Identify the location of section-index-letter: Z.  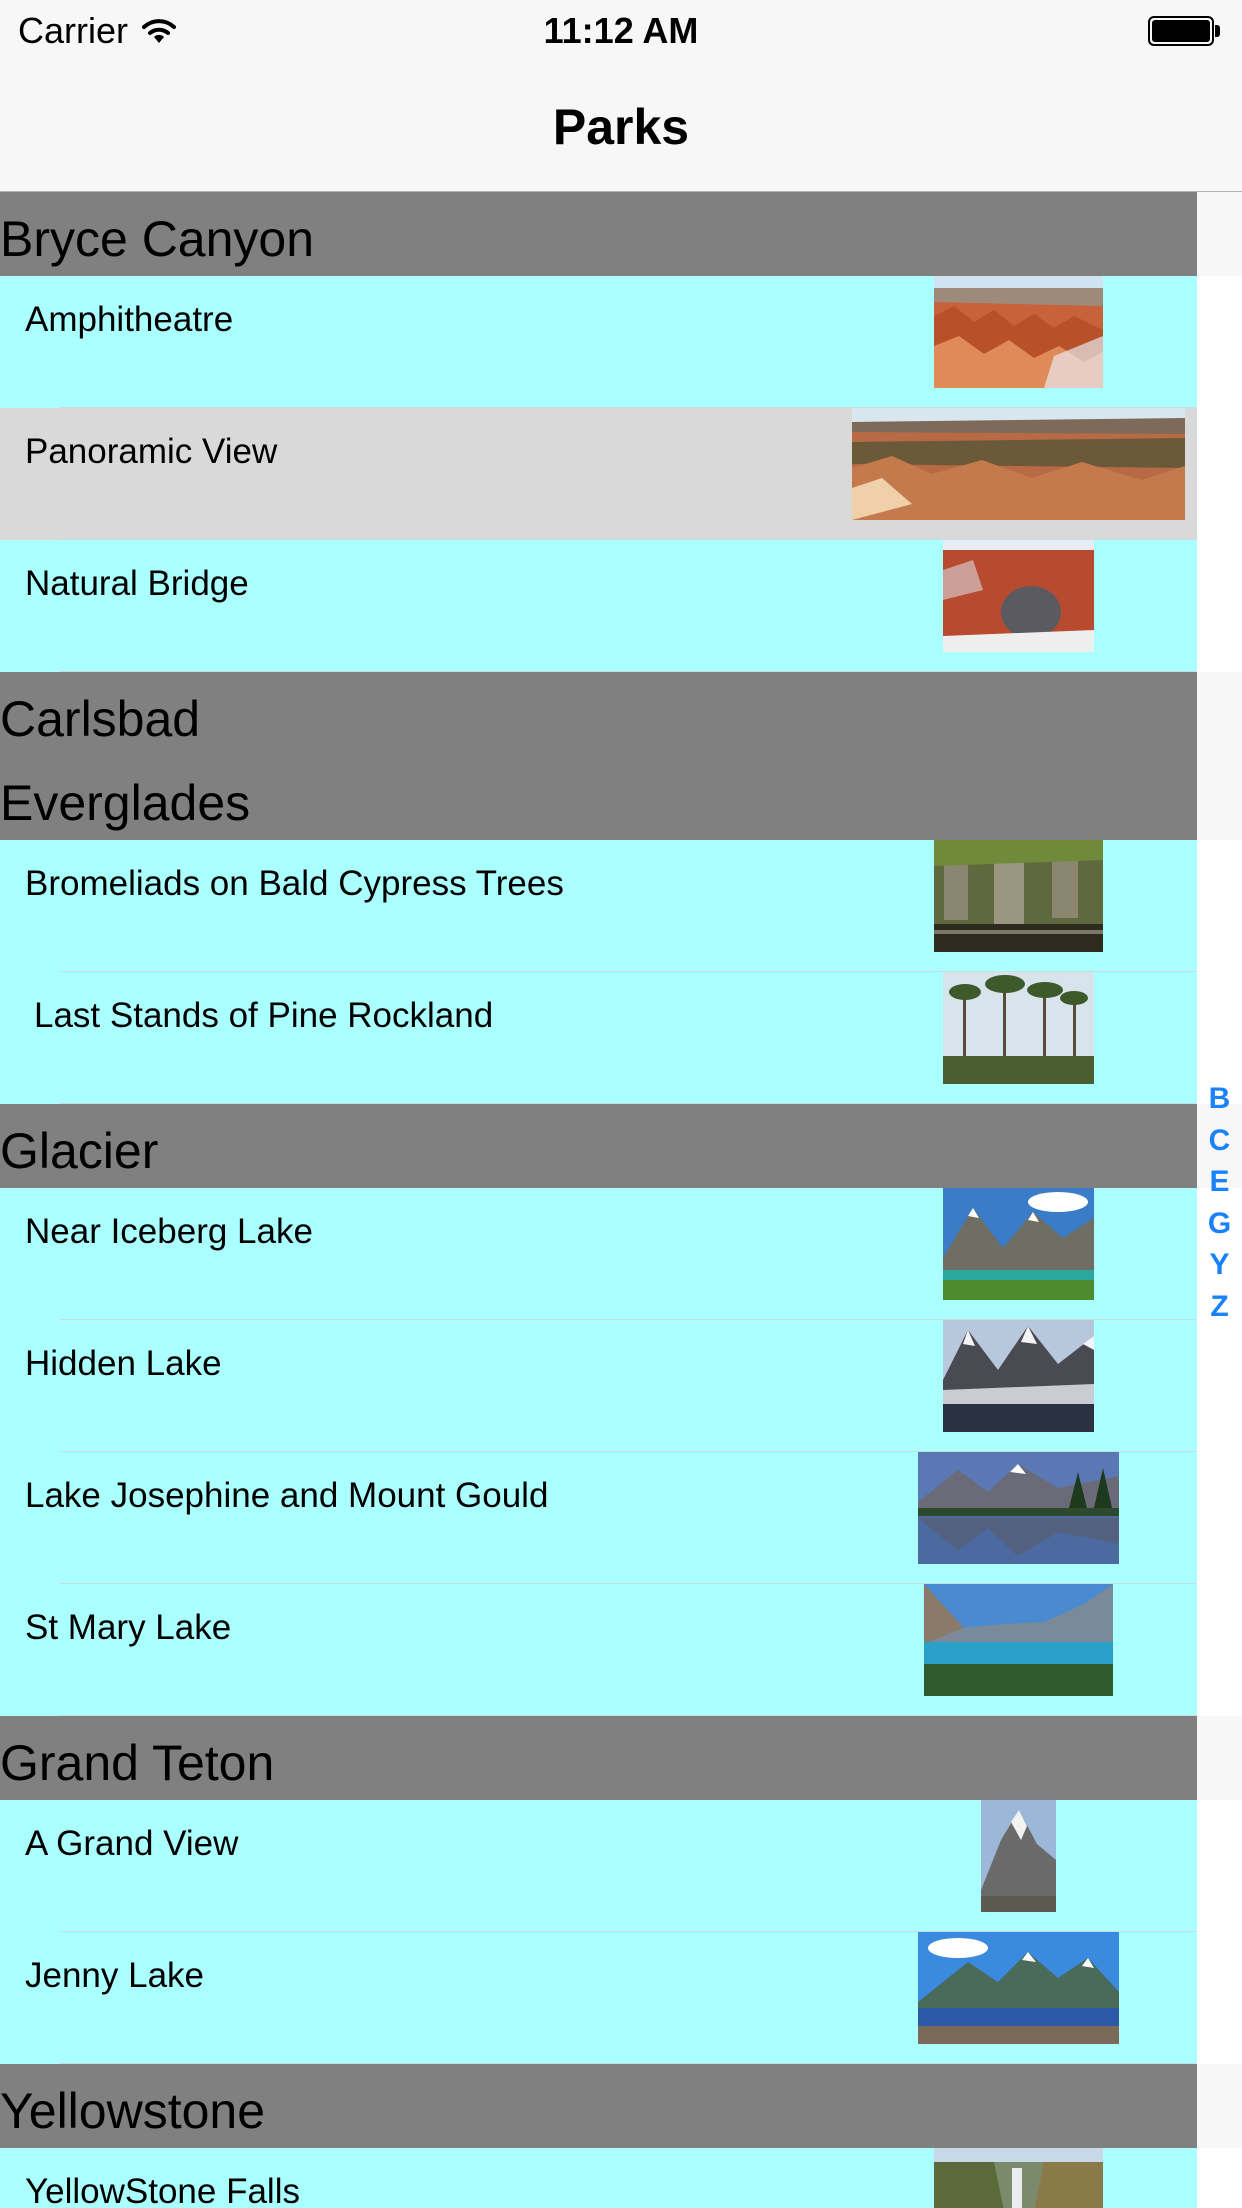
(1219, 1307).